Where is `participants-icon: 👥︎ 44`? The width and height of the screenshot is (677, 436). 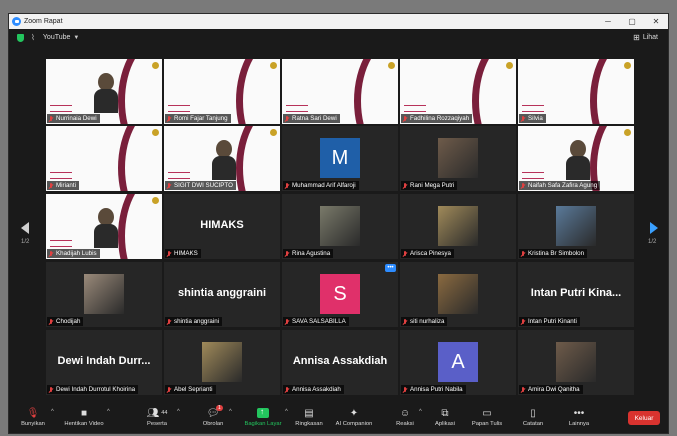
participants-icon: 👥︎ 44 is located at coordinates (157, 413).